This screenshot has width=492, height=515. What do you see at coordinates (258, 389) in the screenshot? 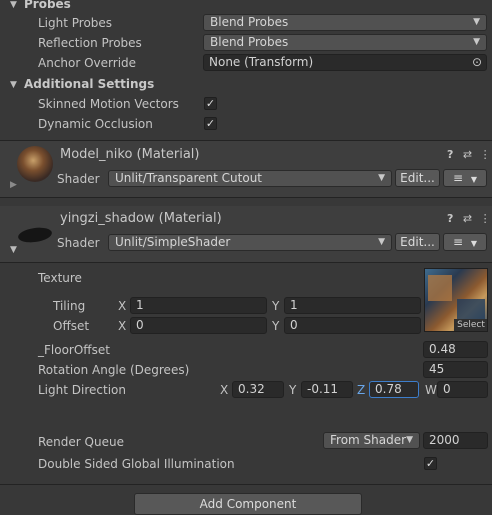
I see `light-dir-x-field: 0.32` at bounding box center [258, 389].